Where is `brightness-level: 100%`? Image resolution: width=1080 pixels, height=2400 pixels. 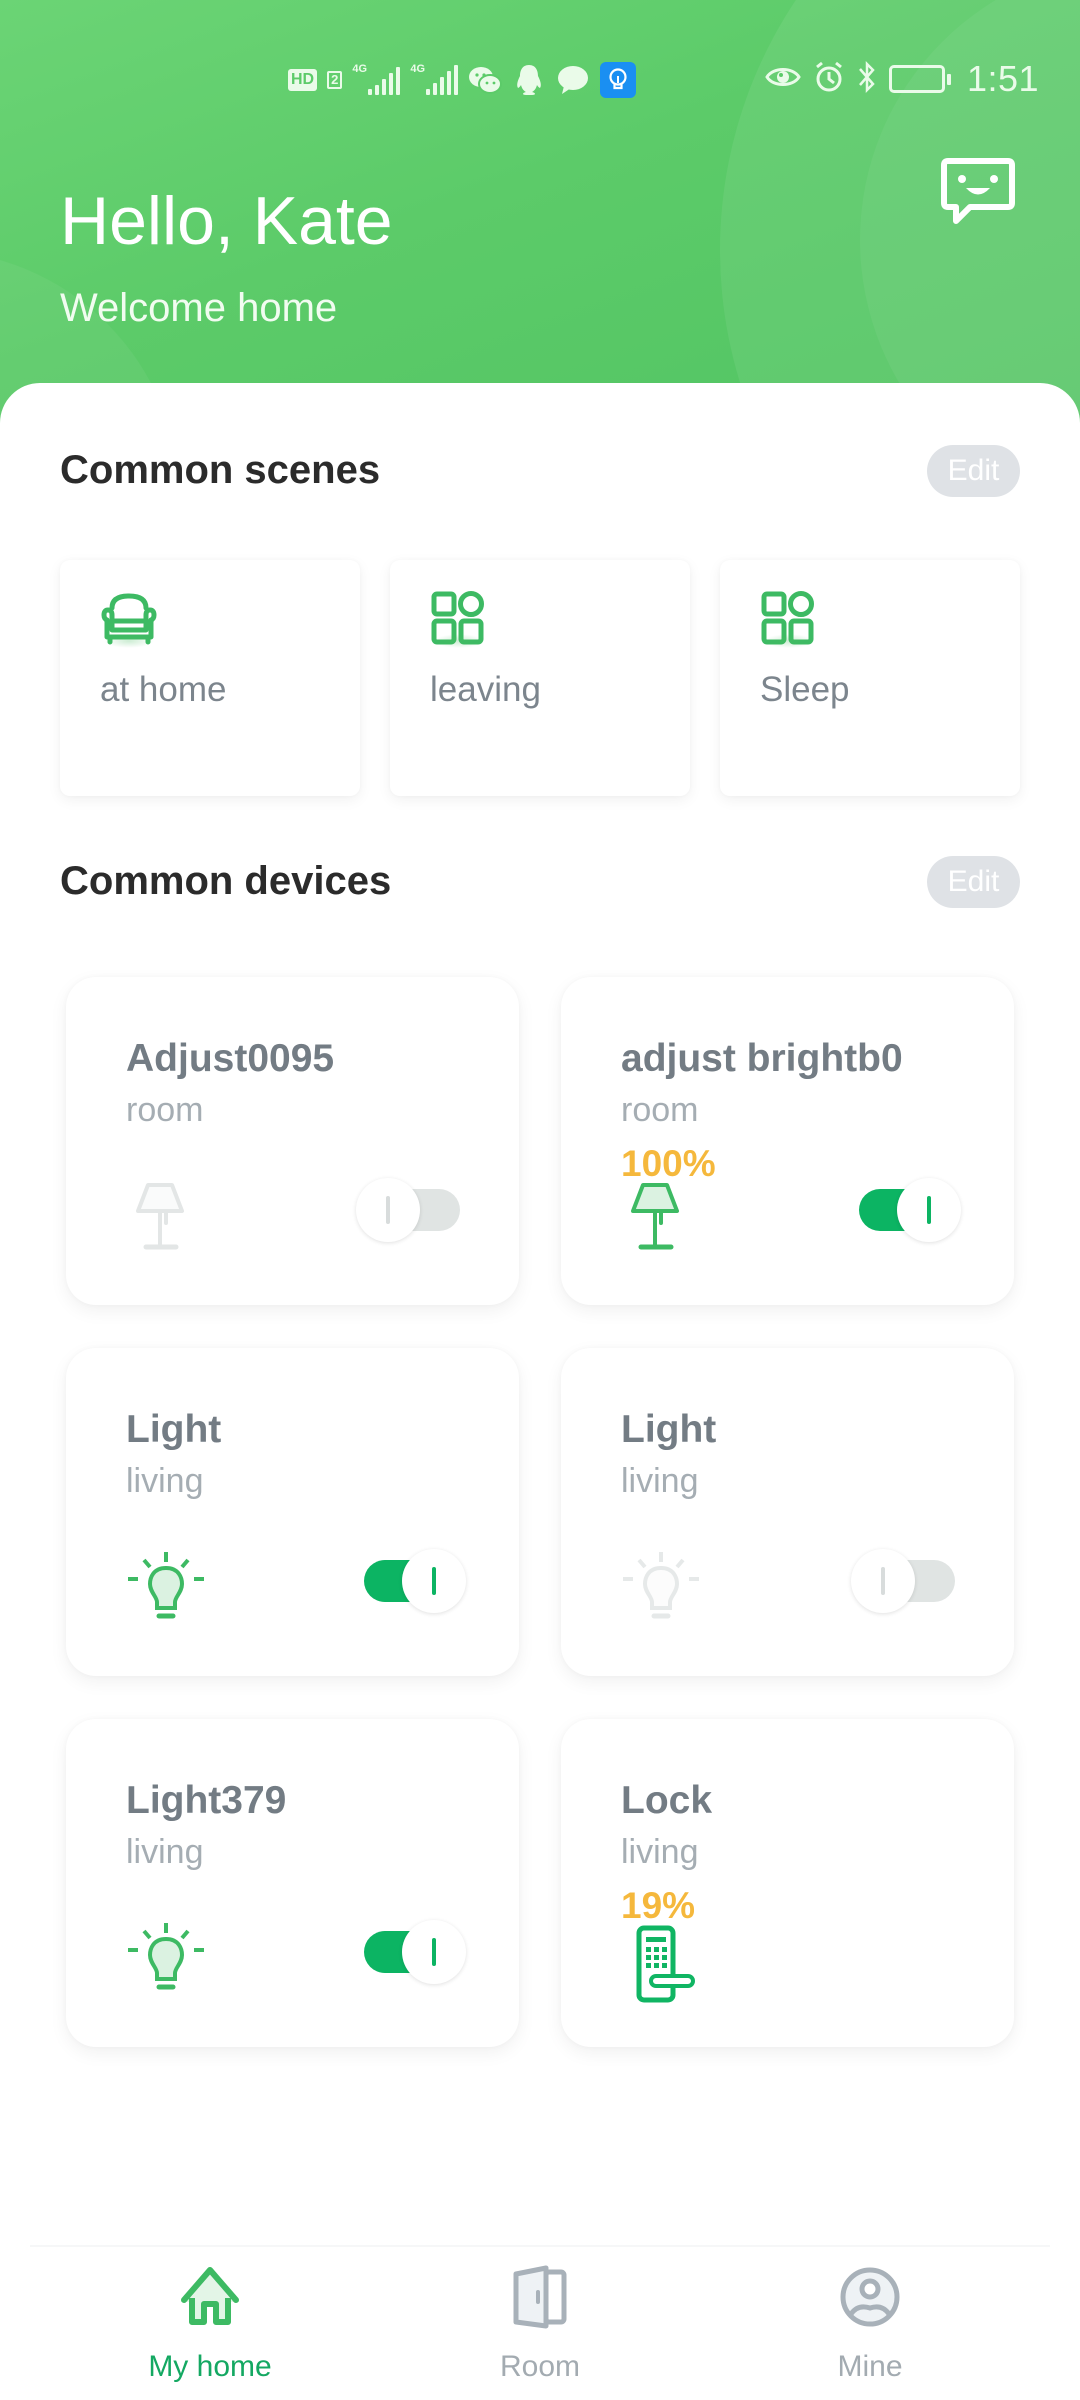 brightness-level: 100% is located at coordinates (668, 1163).